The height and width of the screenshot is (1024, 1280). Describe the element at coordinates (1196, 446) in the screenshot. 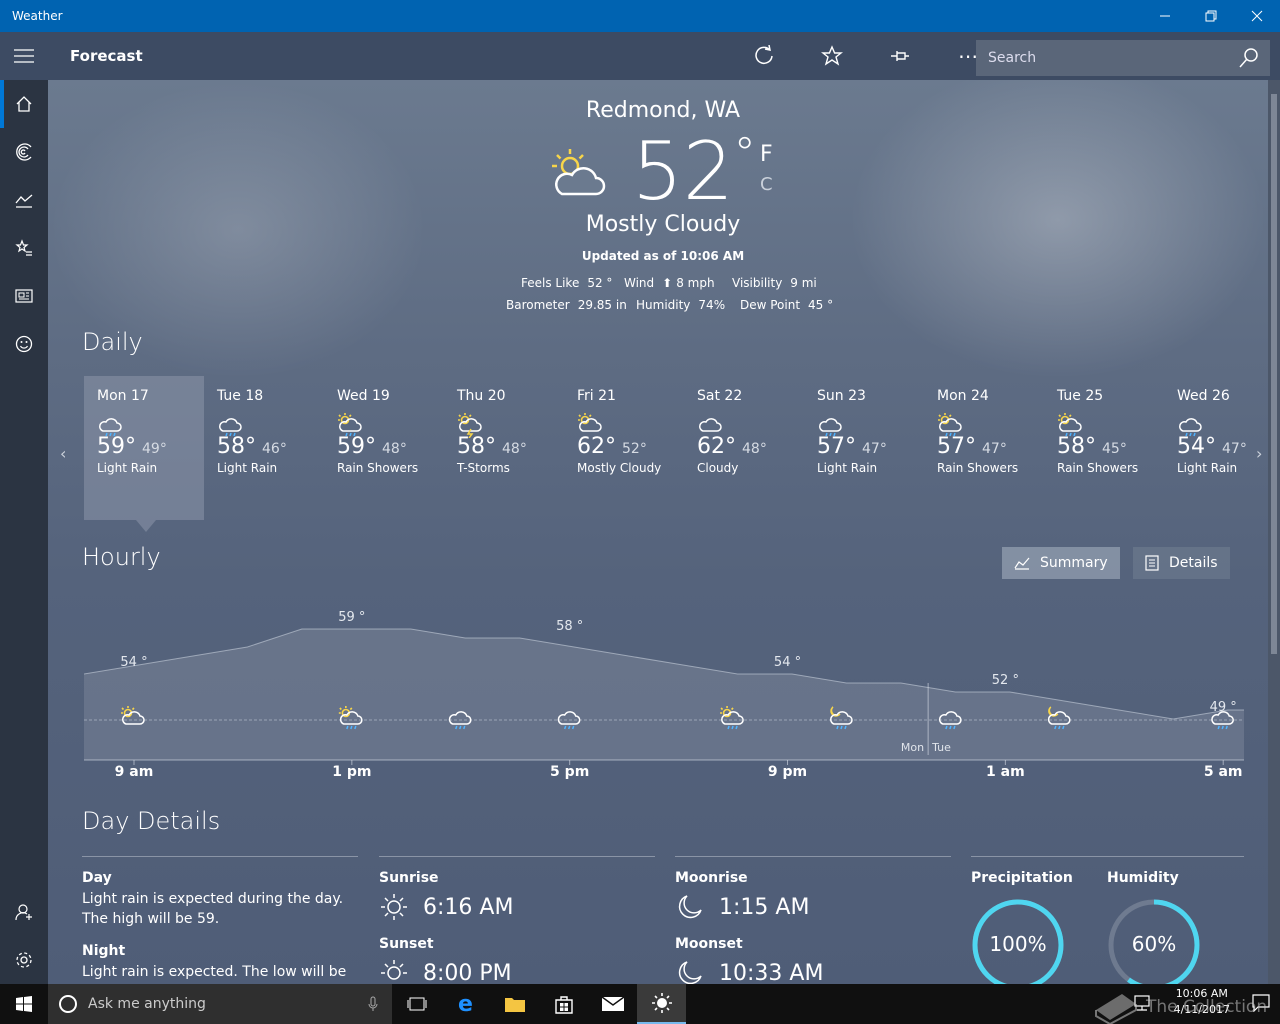

I see `day-high: 54°` at that location.